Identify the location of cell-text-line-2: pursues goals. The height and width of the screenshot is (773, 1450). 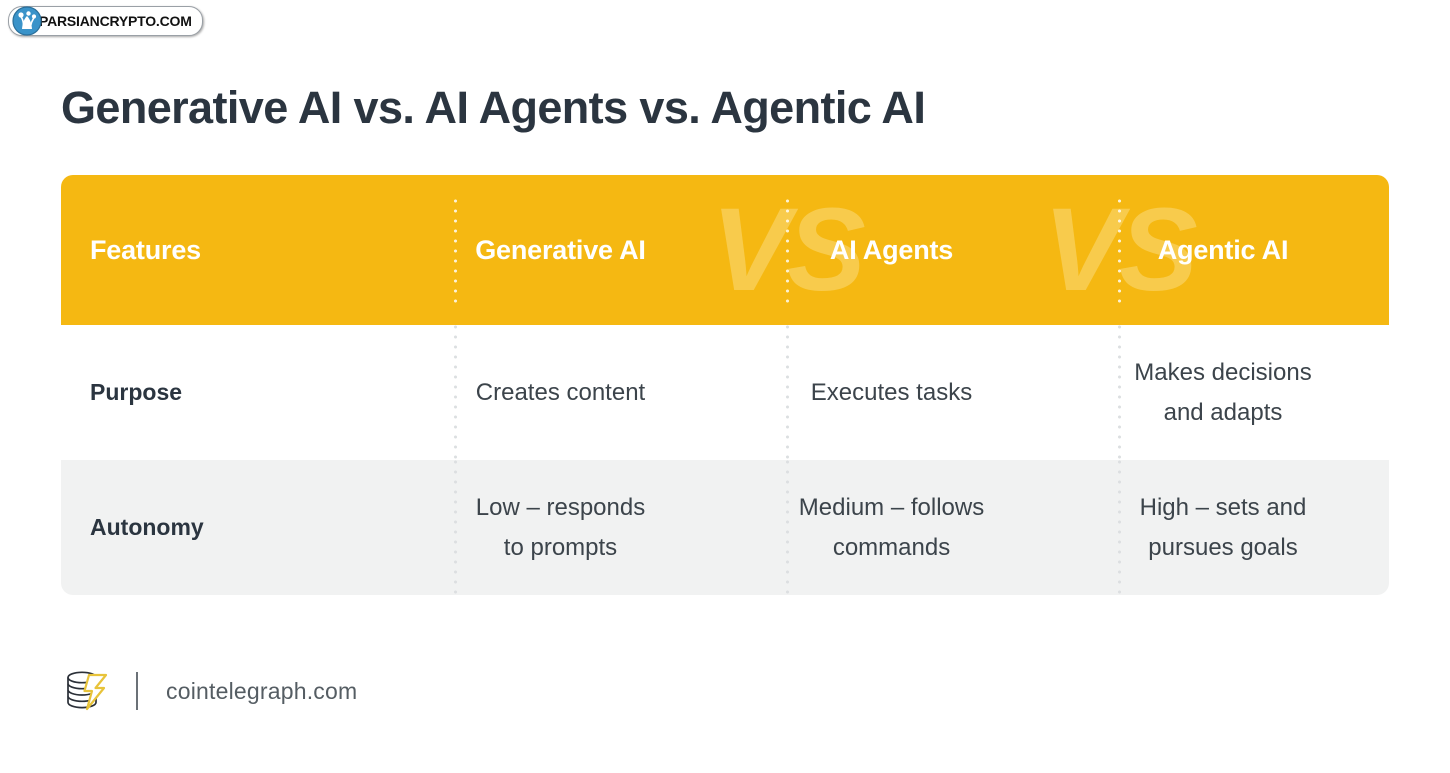
(1223, 547).